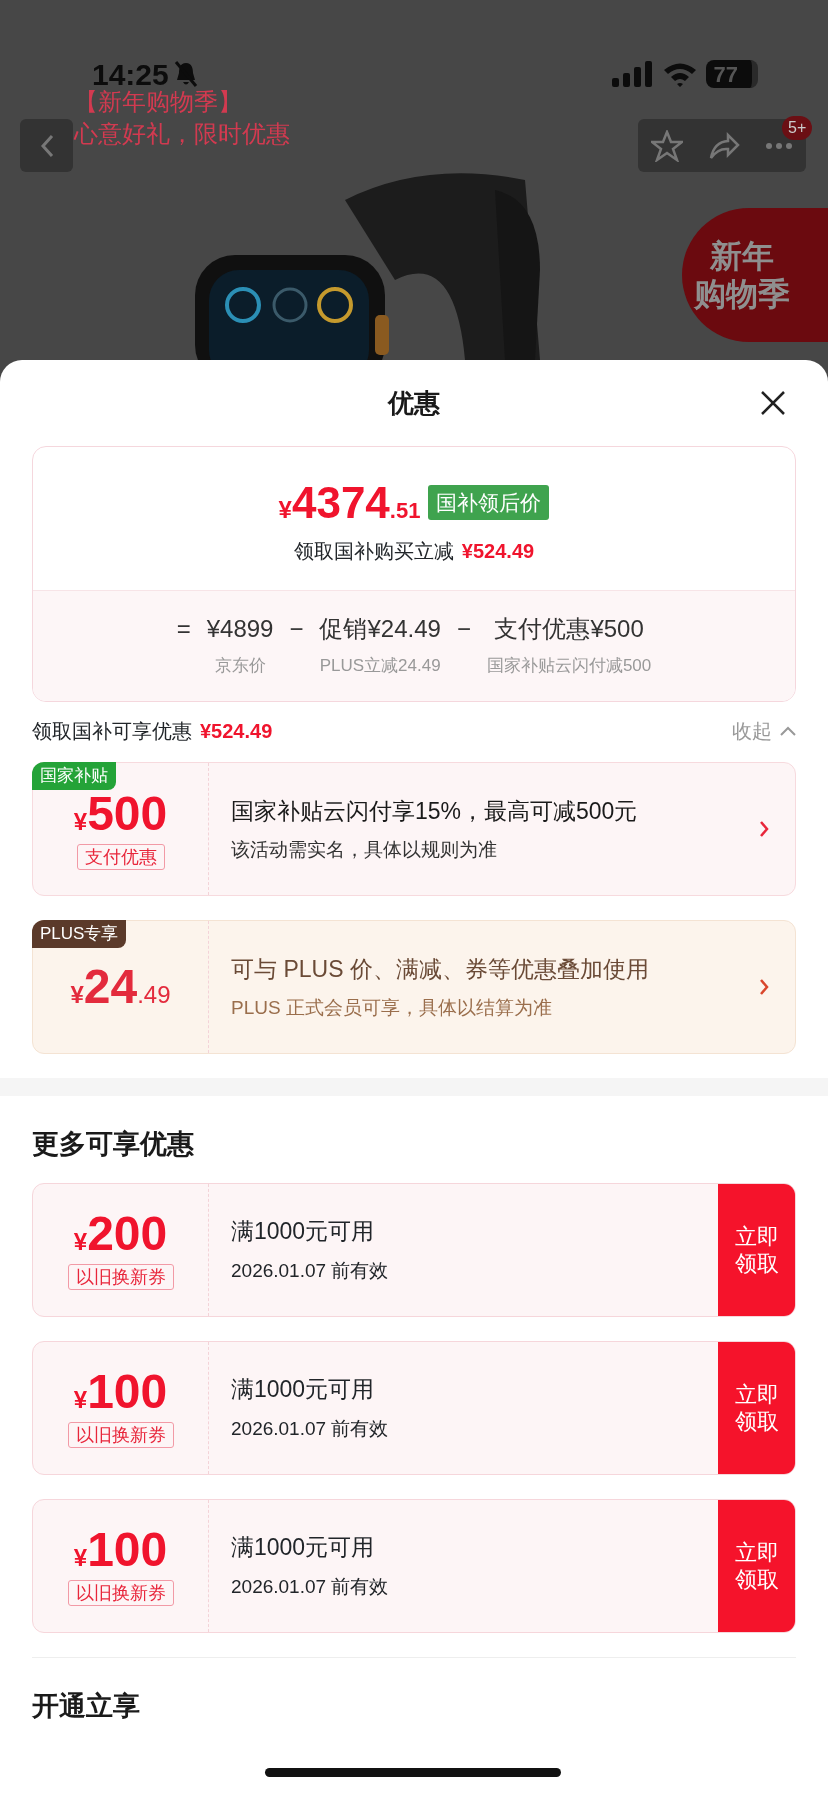 The image size is (828, 1795). Describe the element at coordinates (236, 731) in the screenshot. I see `subsidy-total: ¥524.49` at that location.